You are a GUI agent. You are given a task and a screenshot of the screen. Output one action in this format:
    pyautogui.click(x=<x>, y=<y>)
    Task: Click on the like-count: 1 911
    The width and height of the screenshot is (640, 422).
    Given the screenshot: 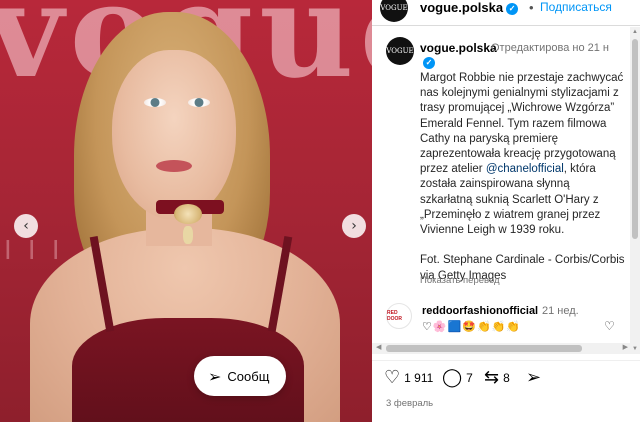 What is the action you would take?
    pyautogui.click(x=419, y=378)
    